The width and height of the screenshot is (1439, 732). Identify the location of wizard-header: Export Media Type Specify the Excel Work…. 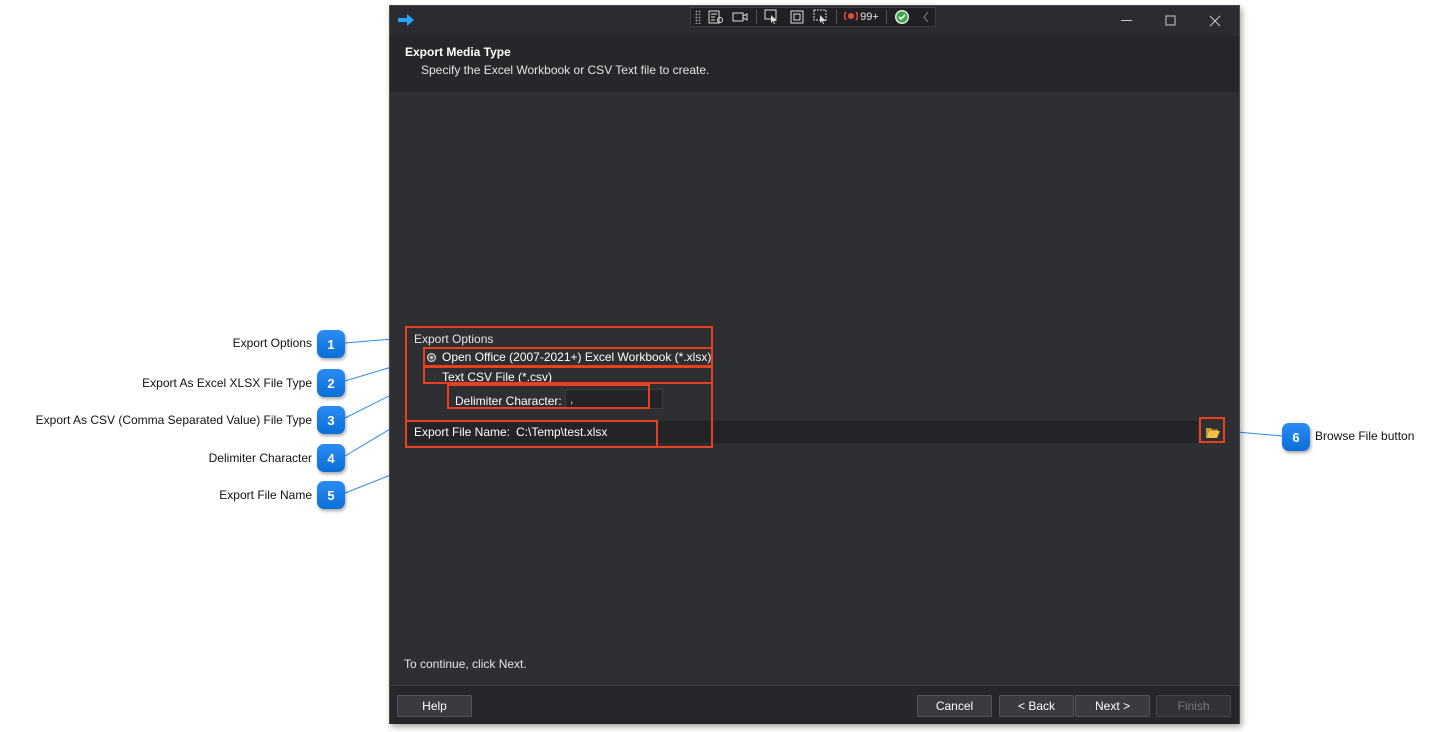
(814, 64).